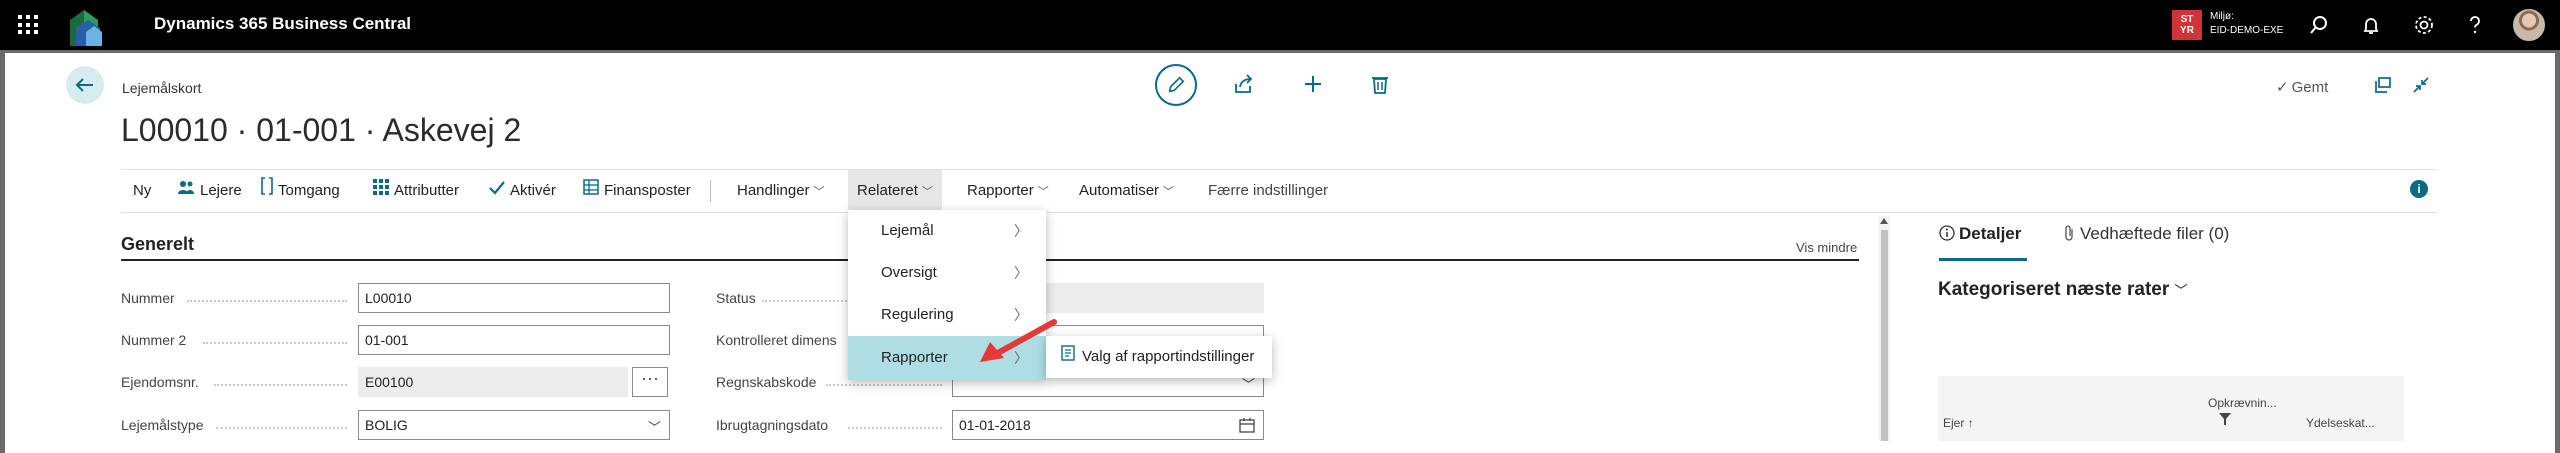 The image size is (2560, 453). What do you see at coordinates (267, 191) in the screenshot?
I see `bracket-icon` at bounding box center [267, 191].